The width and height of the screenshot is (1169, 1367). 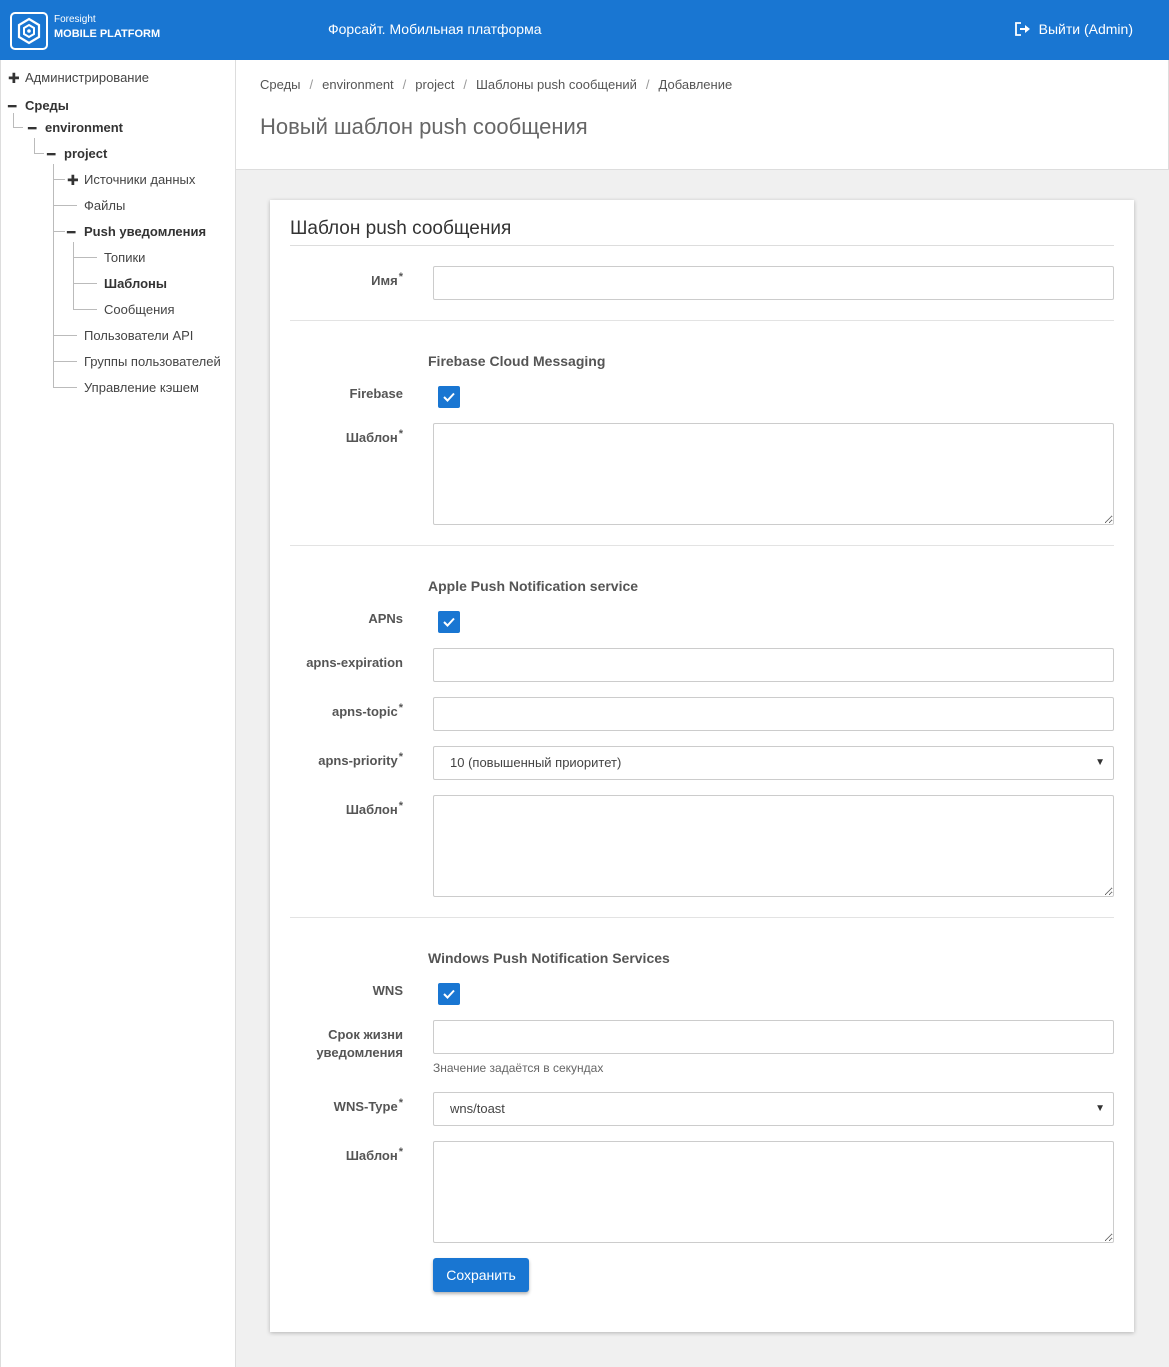 What do you see at coordinates (434, 84) in the screenshot?
I see `breadcrumb-item: project` at bounding box center [434, 84].